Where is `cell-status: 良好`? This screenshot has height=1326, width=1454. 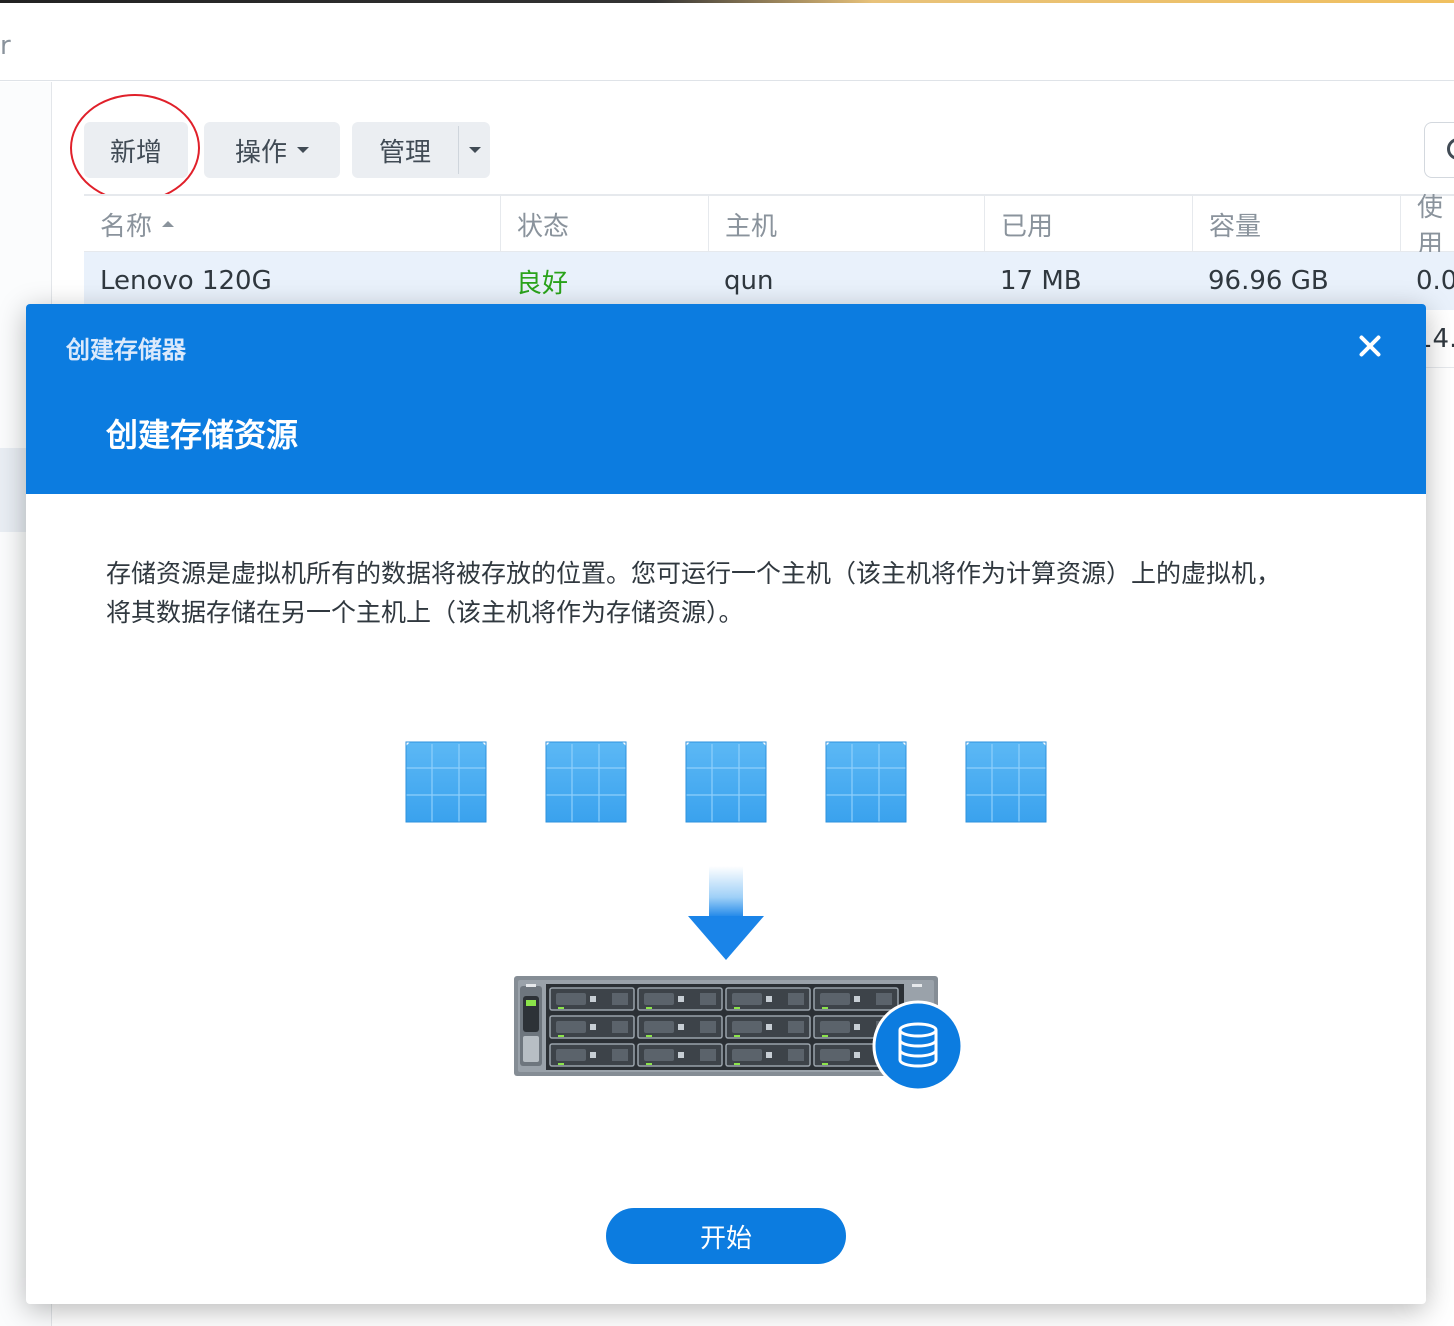 cell-status: 良好 is located at coordinates (542, 283).